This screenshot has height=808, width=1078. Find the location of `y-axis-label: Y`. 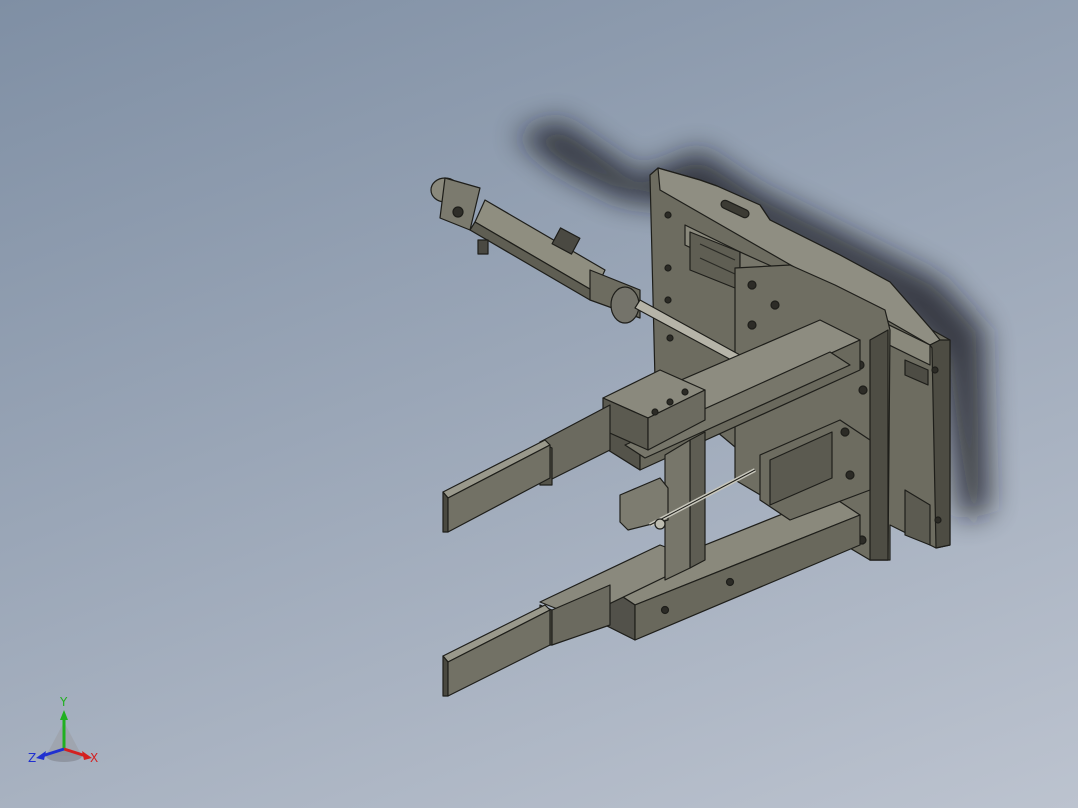

y-axis-label: Y is located at coordinates (63, 702).